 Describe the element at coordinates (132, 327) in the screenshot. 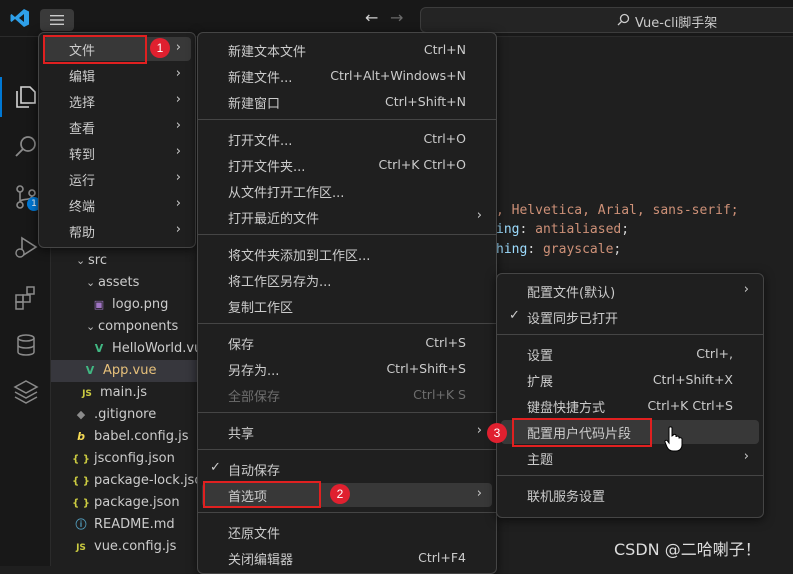

I see `tree-folder-components: ⌄ components` at that location.